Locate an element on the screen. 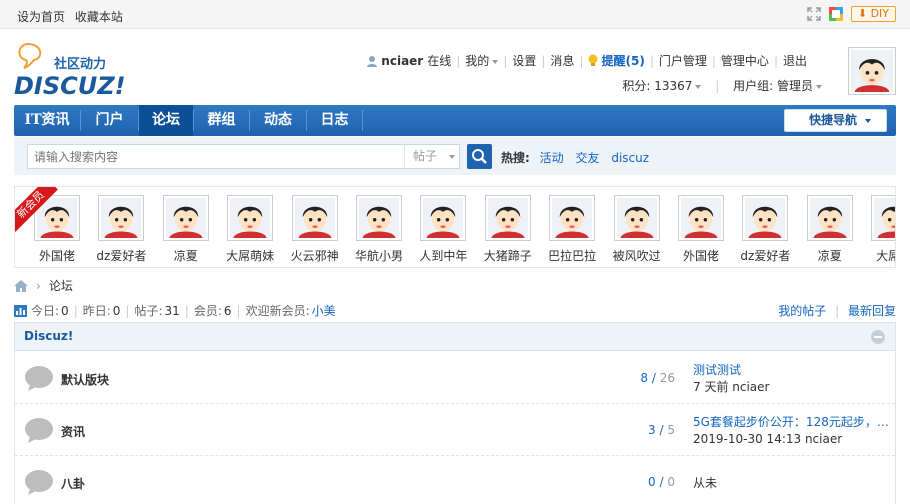 Image resolution: width=910 pixels, height=504 pixels. new-member-item: 巴拉巴拉 is located at coordinates (572, 229).